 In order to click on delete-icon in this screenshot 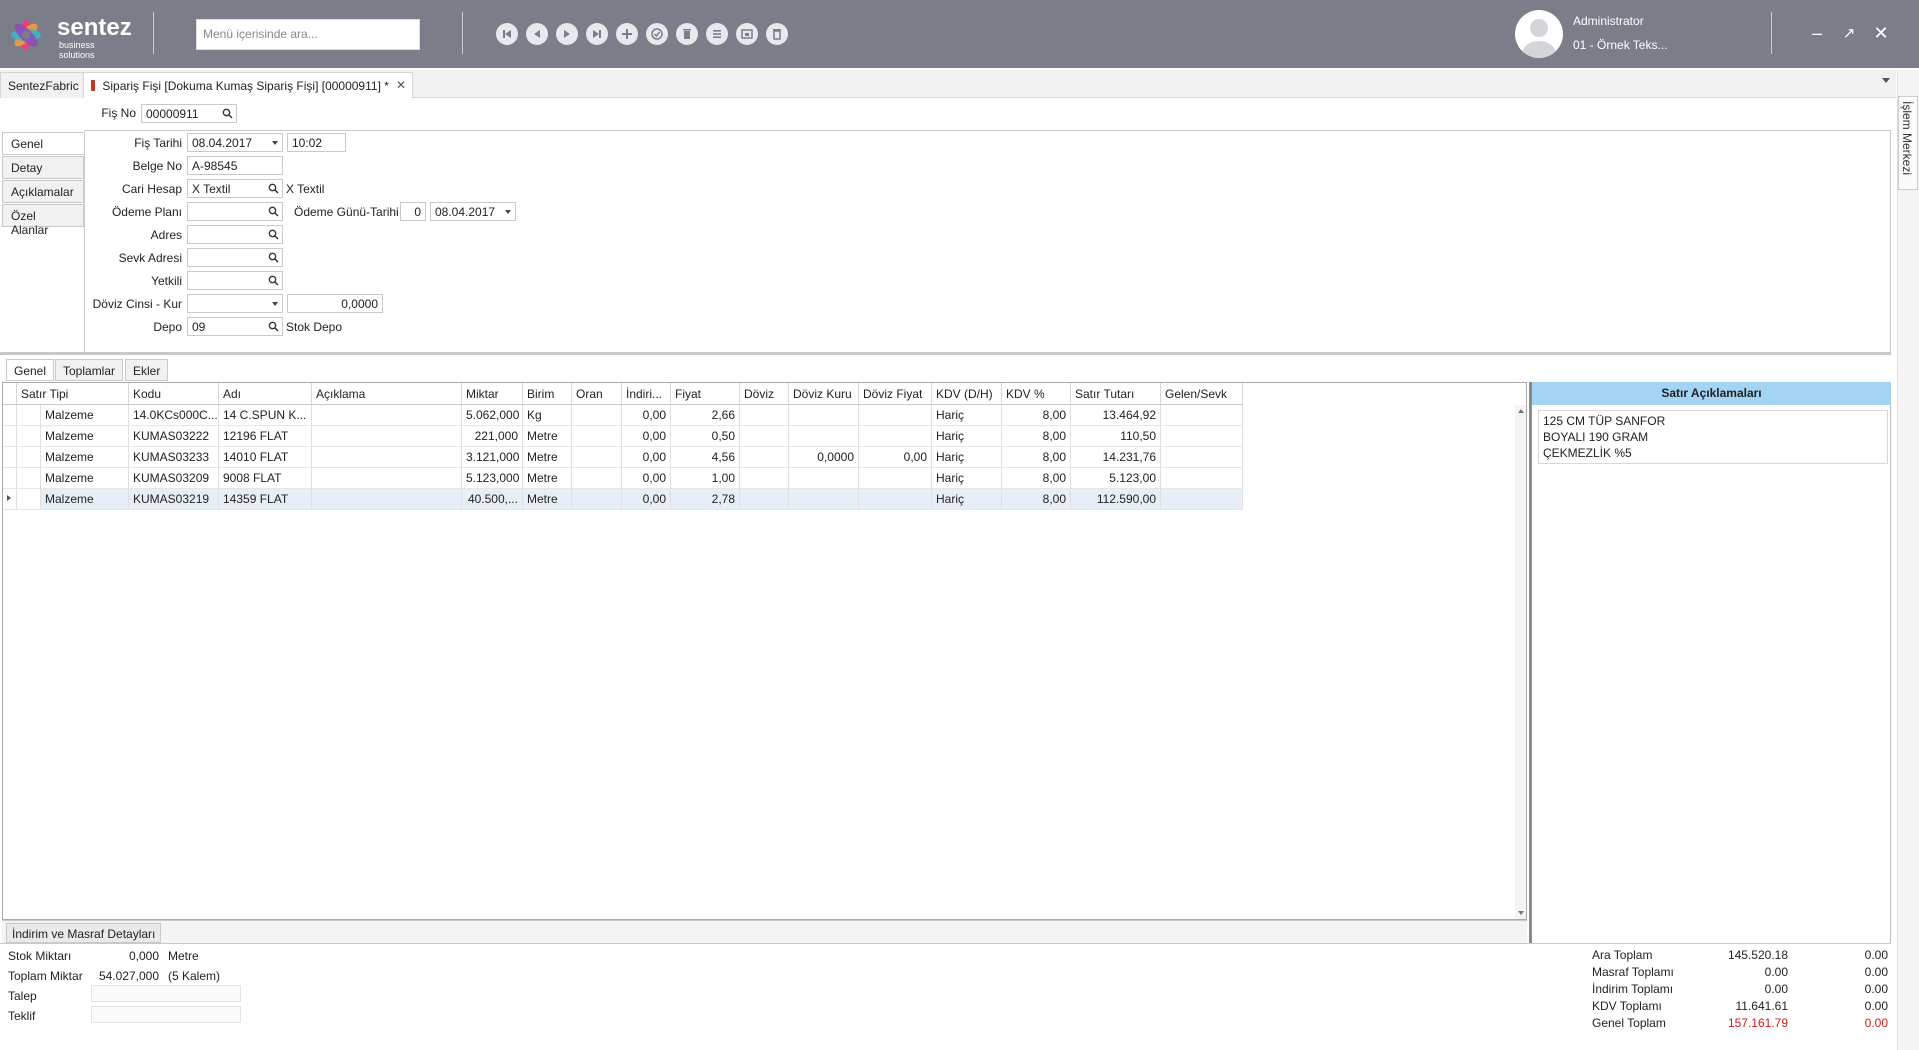, I will do `click(687, 34)`.